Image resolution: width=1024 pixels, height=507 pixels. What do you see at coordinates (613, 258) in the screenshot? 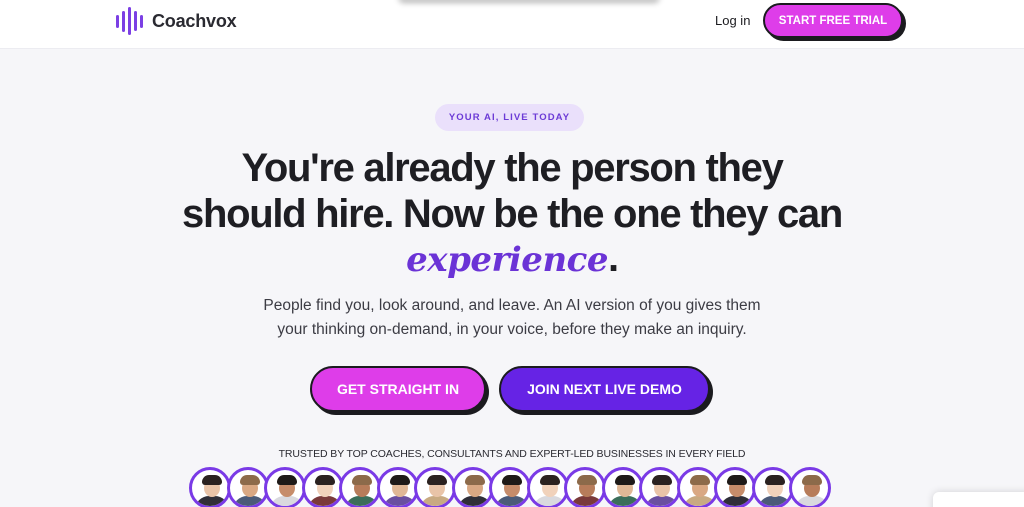
I see `headline-period: .` at bounding box center [613, 258].